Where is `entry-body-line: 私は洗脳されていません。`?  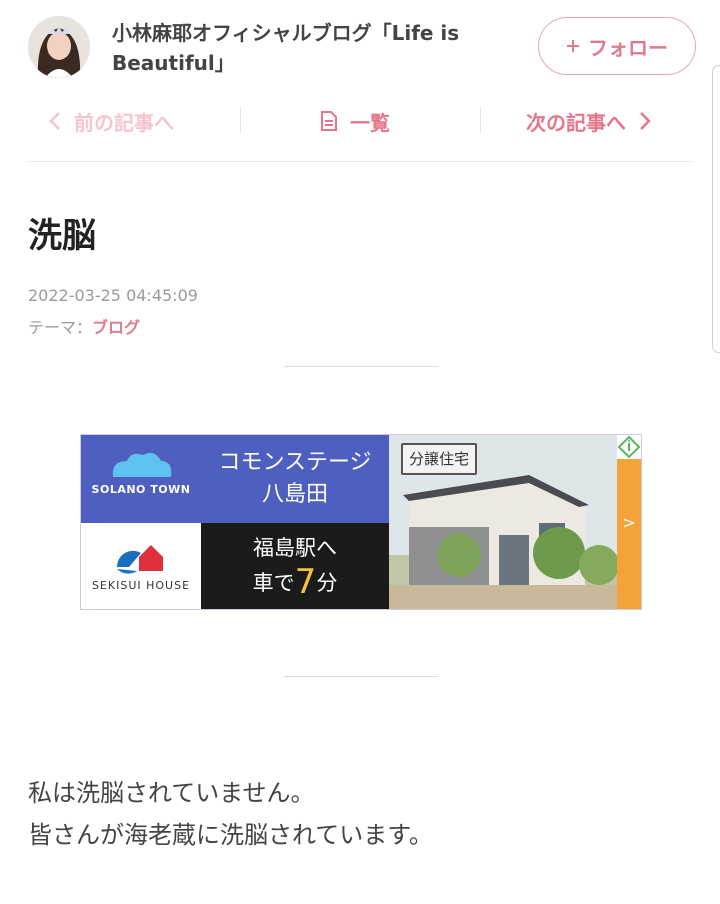 entry-body-line: 私は洗脳されていません。 is located at coordinates (171, 793).